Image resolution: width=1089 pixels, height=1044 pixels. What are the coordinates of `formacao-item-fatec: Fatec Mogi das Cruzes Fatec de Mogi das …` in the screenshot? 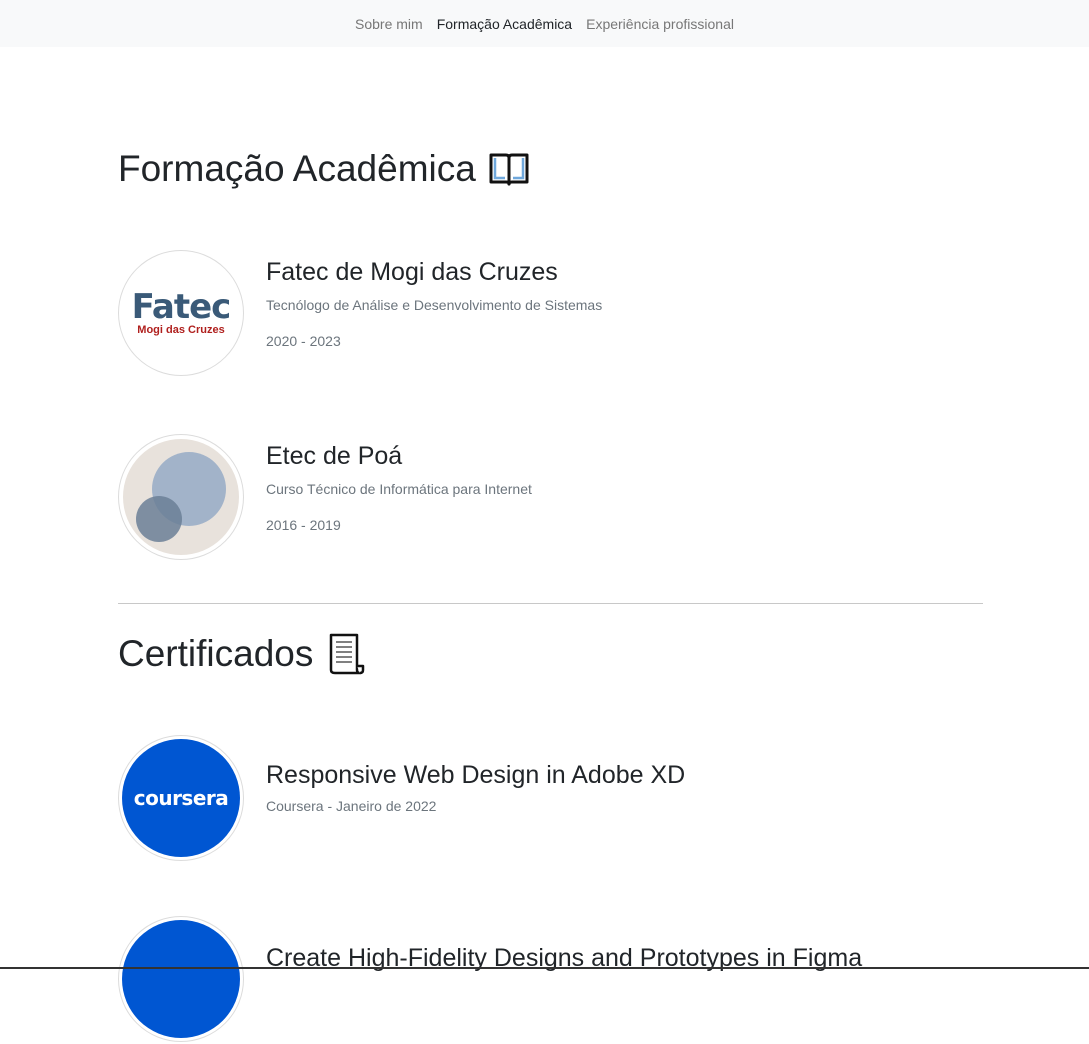 It's located at (553, 314).